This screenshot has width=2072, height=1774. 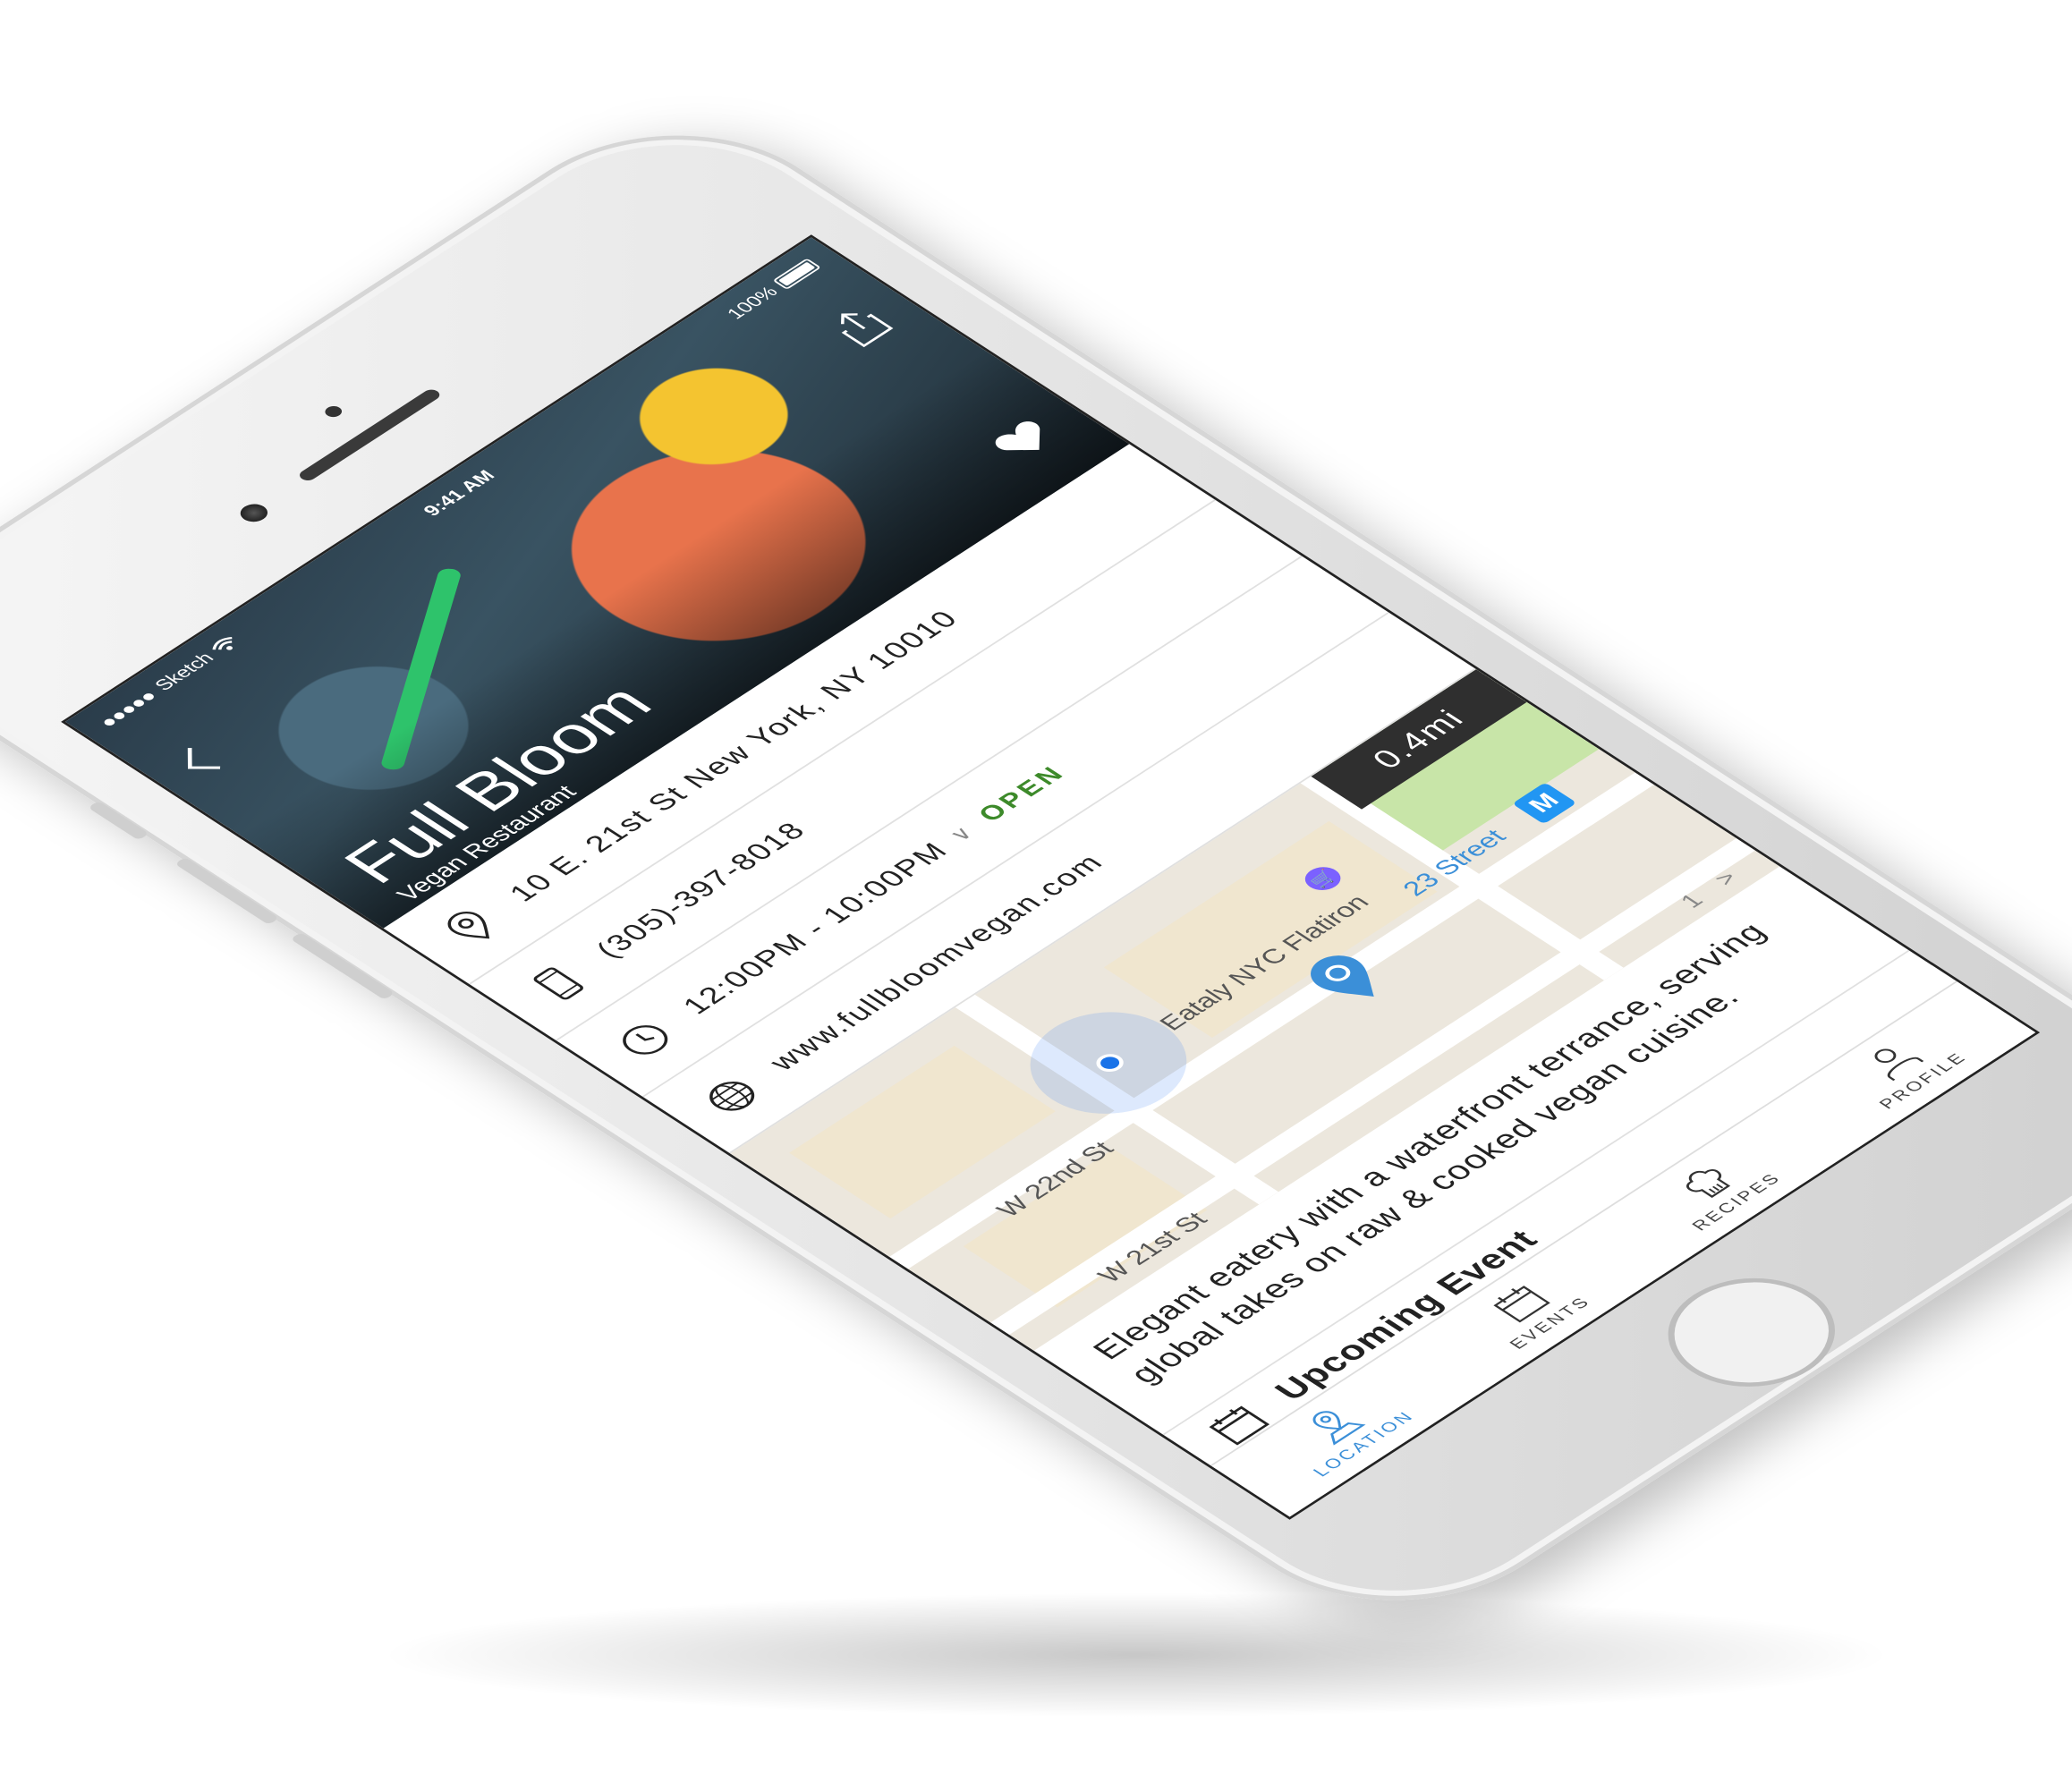 What do you see at coordinates (732, 1096) in the screenshot?
I see `globe-icon` at bounding box center [732, 1096].